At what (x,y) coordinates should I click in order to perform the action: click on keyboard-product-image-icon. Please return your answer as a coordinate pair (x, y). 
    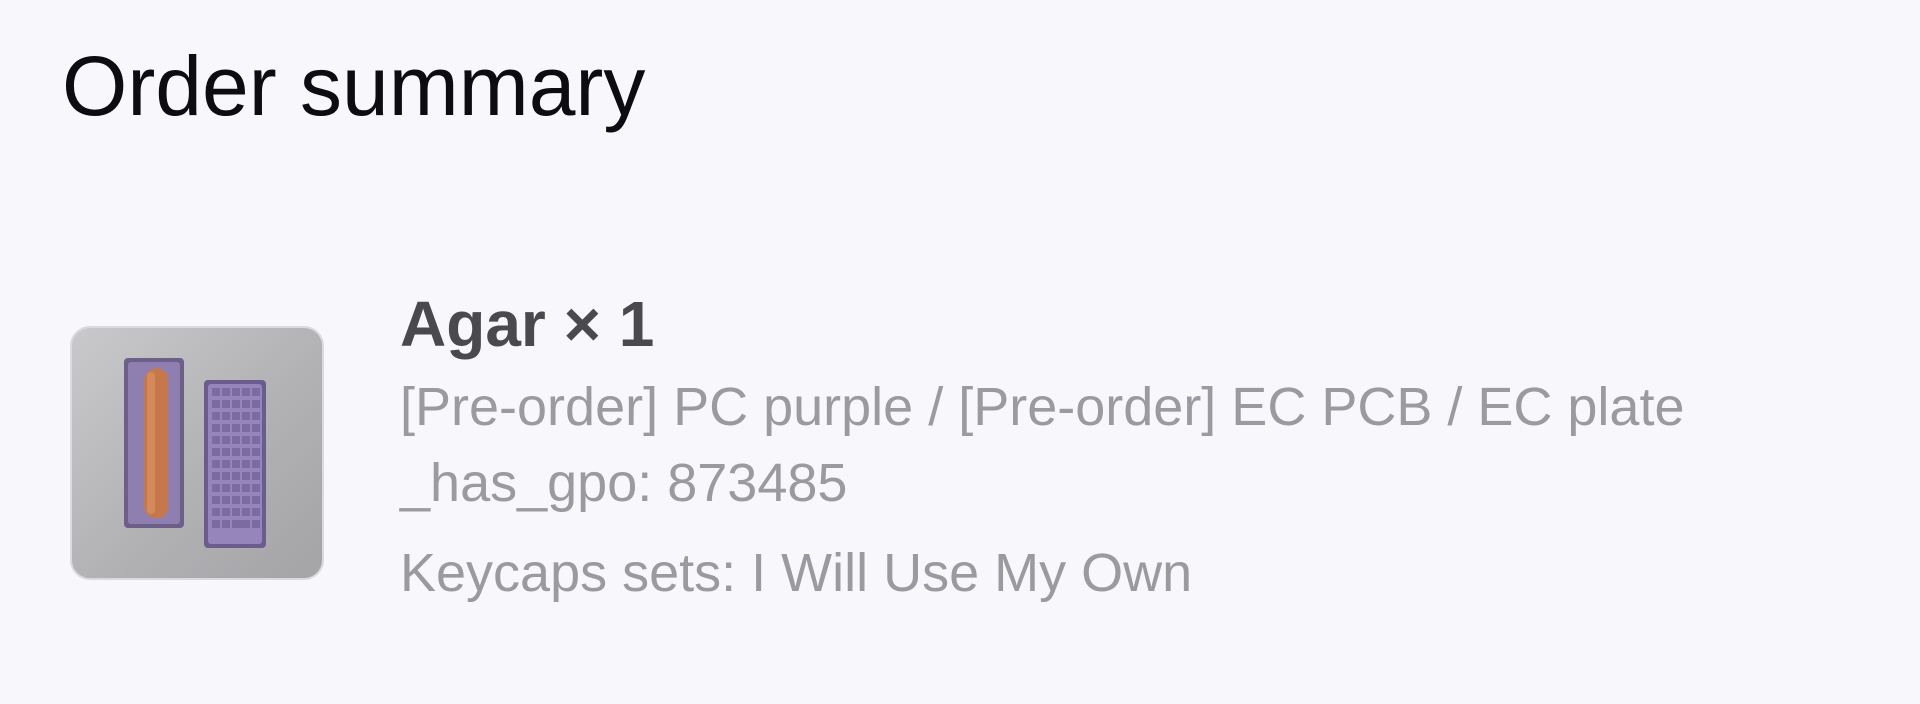
    Looking at the image, I should click on (195, 453).